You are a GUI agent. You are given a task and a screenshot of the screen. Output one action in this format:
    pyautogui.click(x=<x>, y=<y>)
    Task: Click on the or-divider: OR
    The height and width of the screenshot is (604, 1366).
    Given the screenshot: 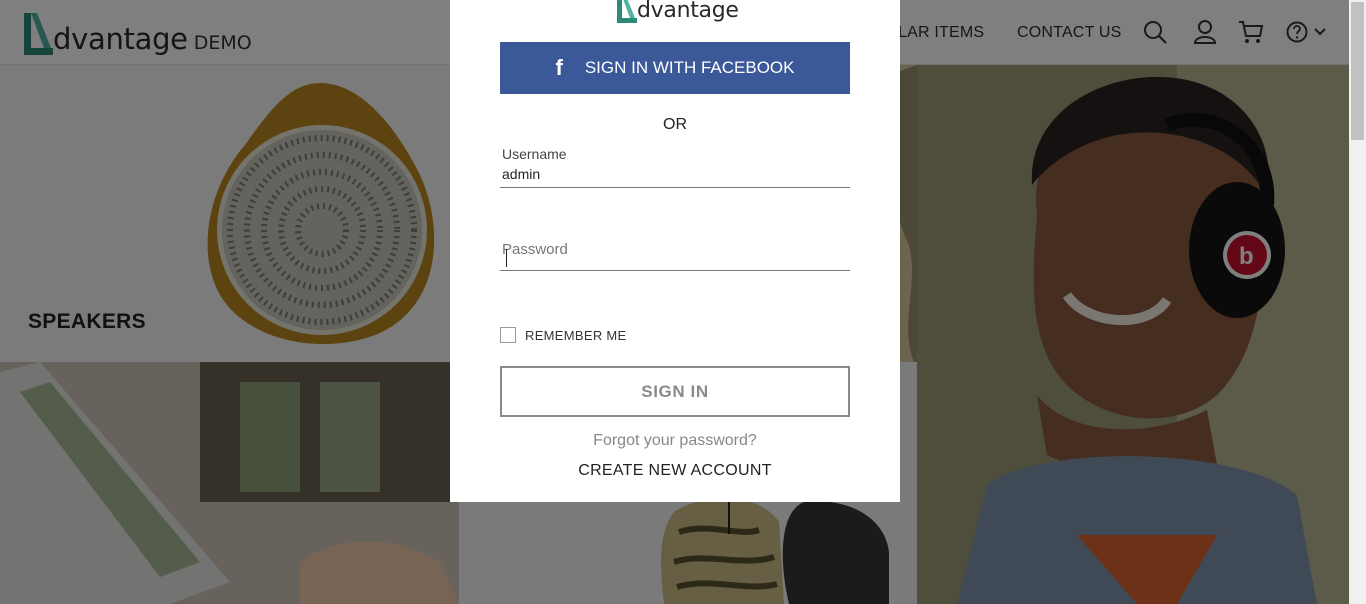 What is the action you would take?
    pyautogui.click(x=675, y=124)
    